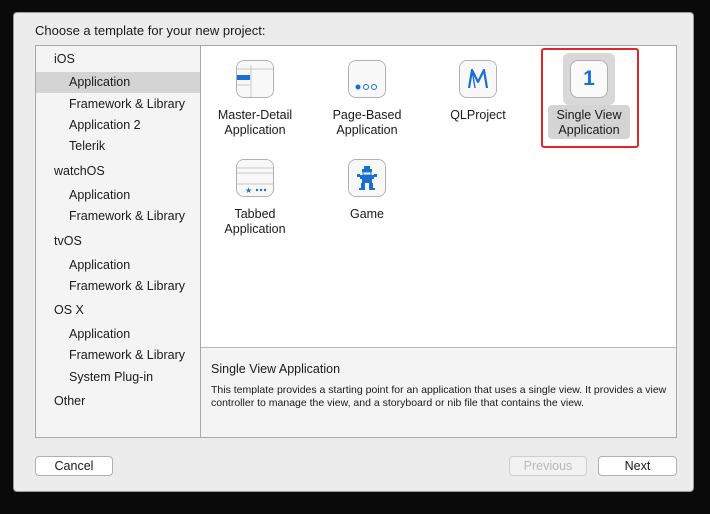  What do you see at coordinates (68, 241) in the screenshot?
I see `sidebar-item-tvos: tvOS` at bounding box center [68, 241].